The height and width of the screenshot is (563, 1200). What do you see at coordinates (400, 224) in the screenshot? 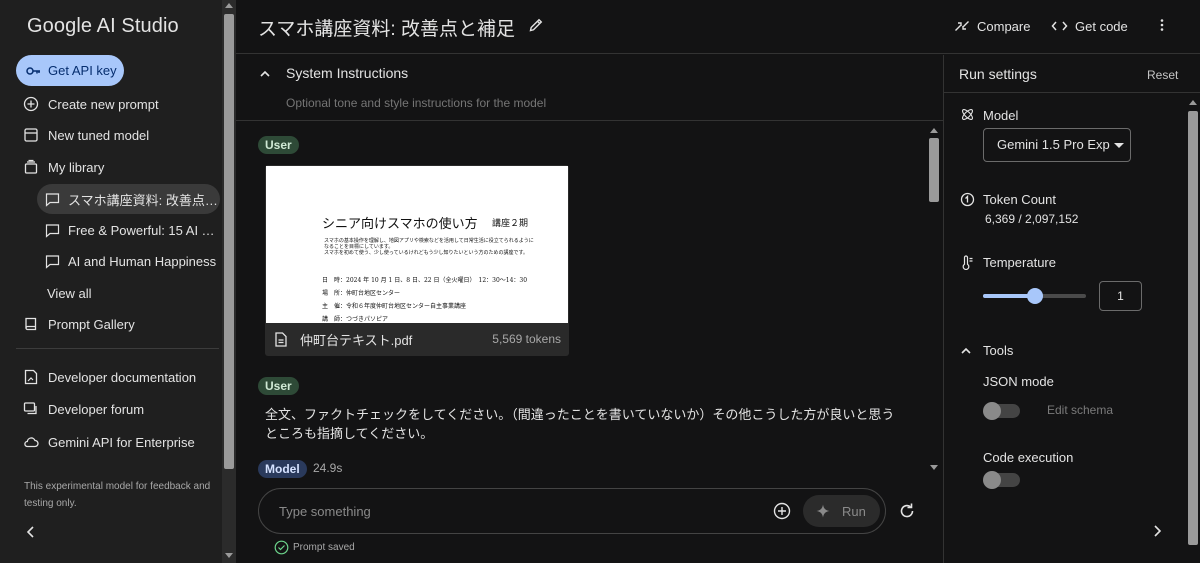
I see `doc-title: シニア向けスマホの使い方` at bounding box center [400, 224].